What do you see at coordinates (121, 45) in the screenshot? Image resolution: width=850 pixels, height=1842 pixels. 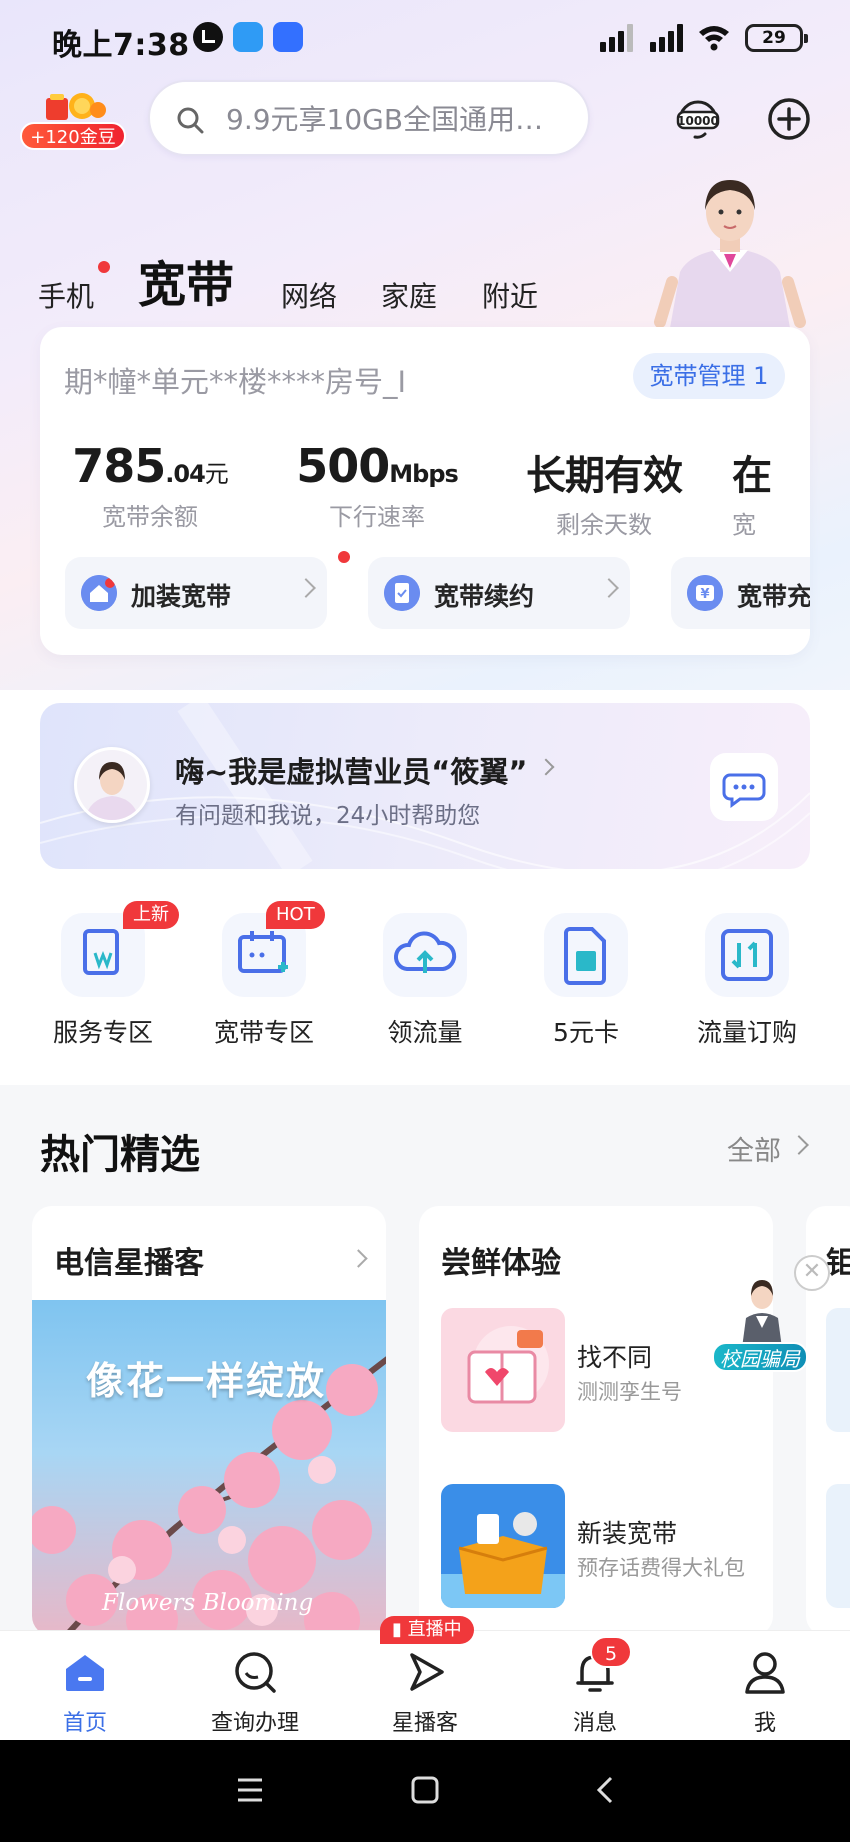 I see `status-time: 晚上7:38` at bounding box center [121, 45].